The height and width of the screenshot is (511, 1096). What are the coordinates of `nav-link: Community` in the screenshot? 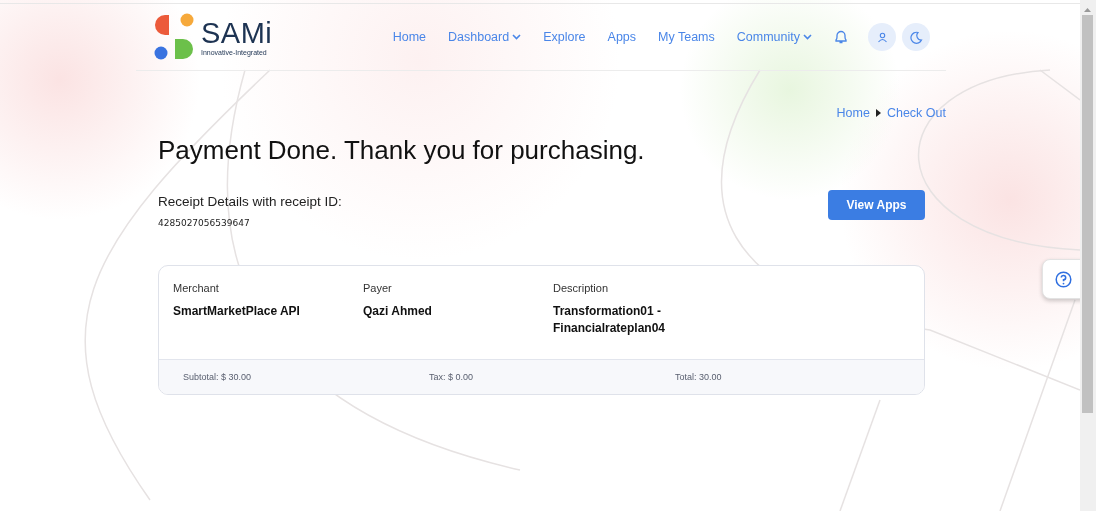 It's located at (774, 37).